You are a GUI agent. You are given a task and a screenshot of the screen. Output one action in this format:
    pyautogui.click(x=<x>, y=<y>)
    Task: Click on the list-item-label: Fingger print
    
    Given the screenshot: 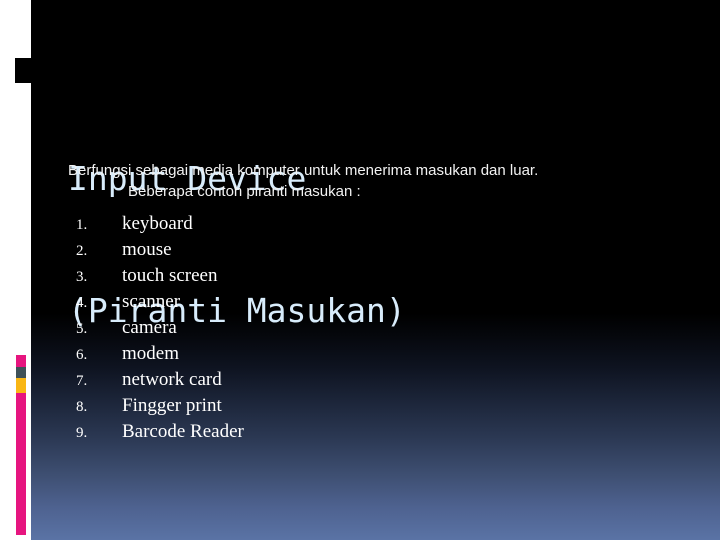 What is the action you would take?
    pyautogui.click(x=172, y=405)
    